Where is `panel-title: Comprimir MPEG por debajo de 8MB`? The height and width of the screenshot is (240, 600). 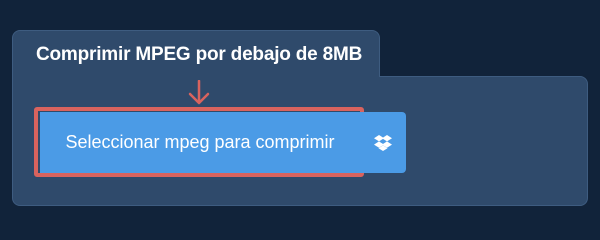
panel-title: Comprimir MPEG por debajo de 8MB is located at coordinates (199, 54).